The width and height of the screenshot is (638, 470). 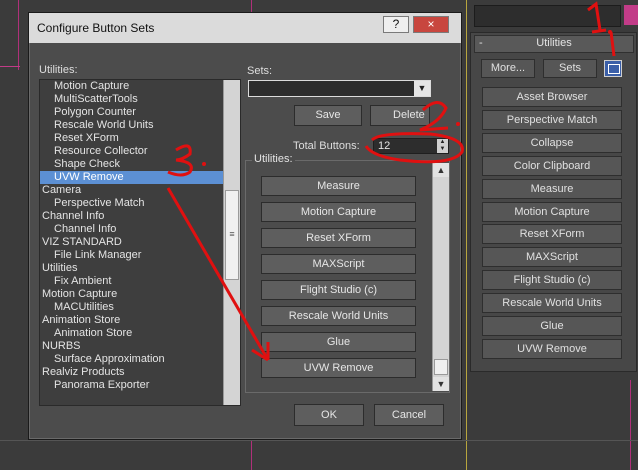 I want to click on list-item: Reset XForm, so click(x=131, y=138).